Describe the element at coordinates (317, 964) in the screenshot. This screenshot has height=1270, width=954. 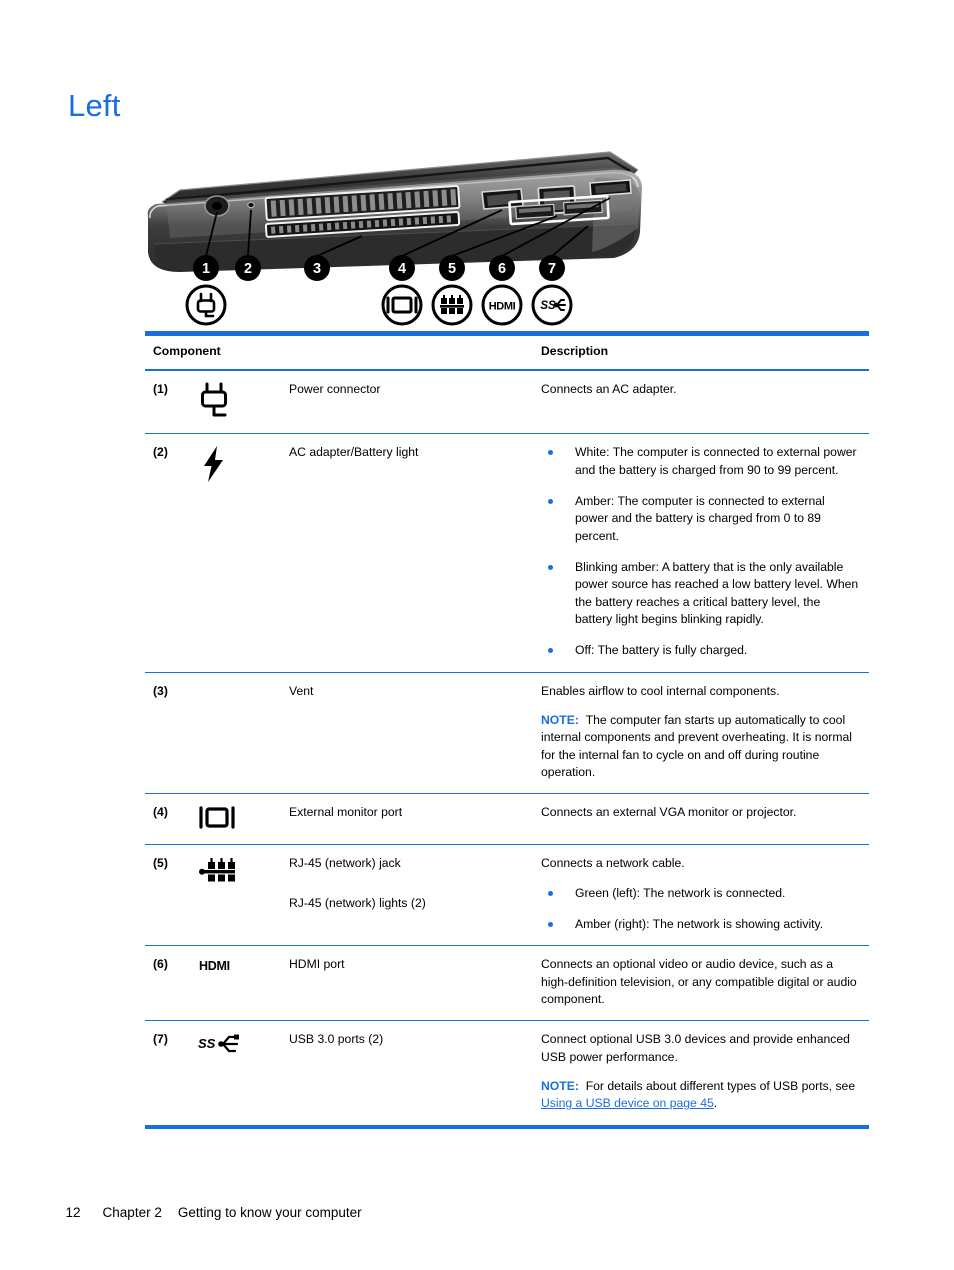
I see `component-name: HDMI port` at that location.